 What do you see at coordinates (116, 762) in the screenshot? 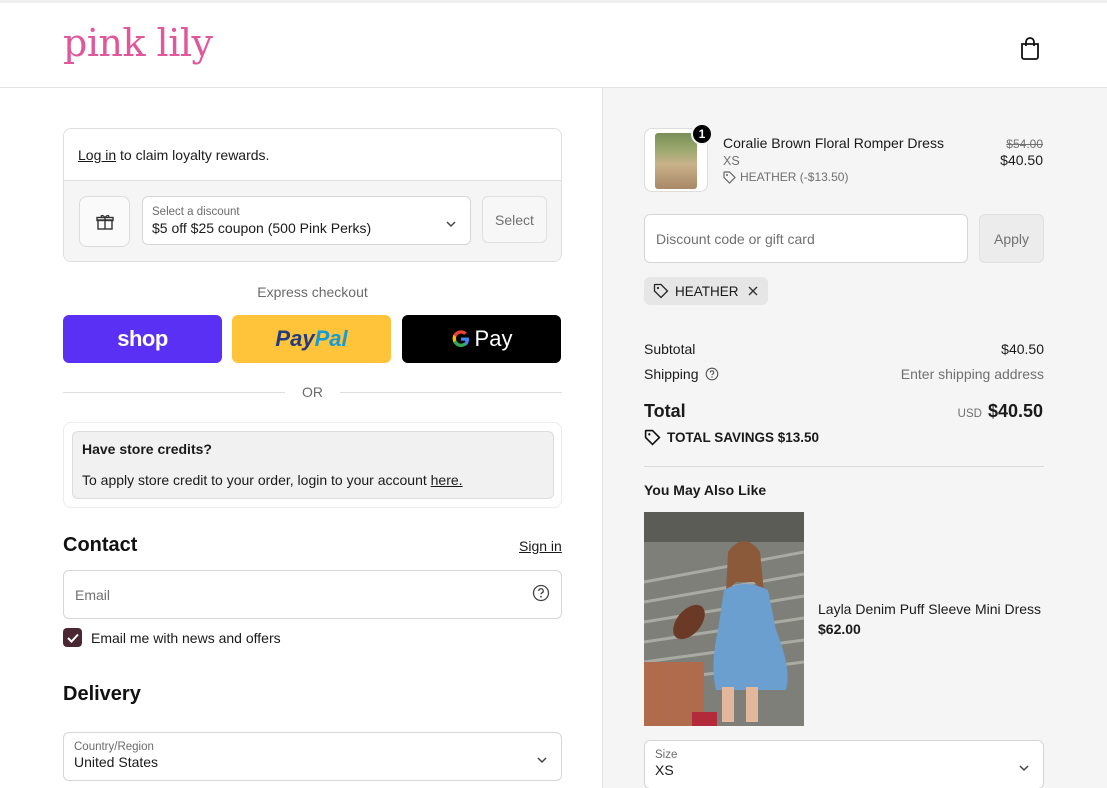
I see `country-value: United States` at bounding box center [116, 762].